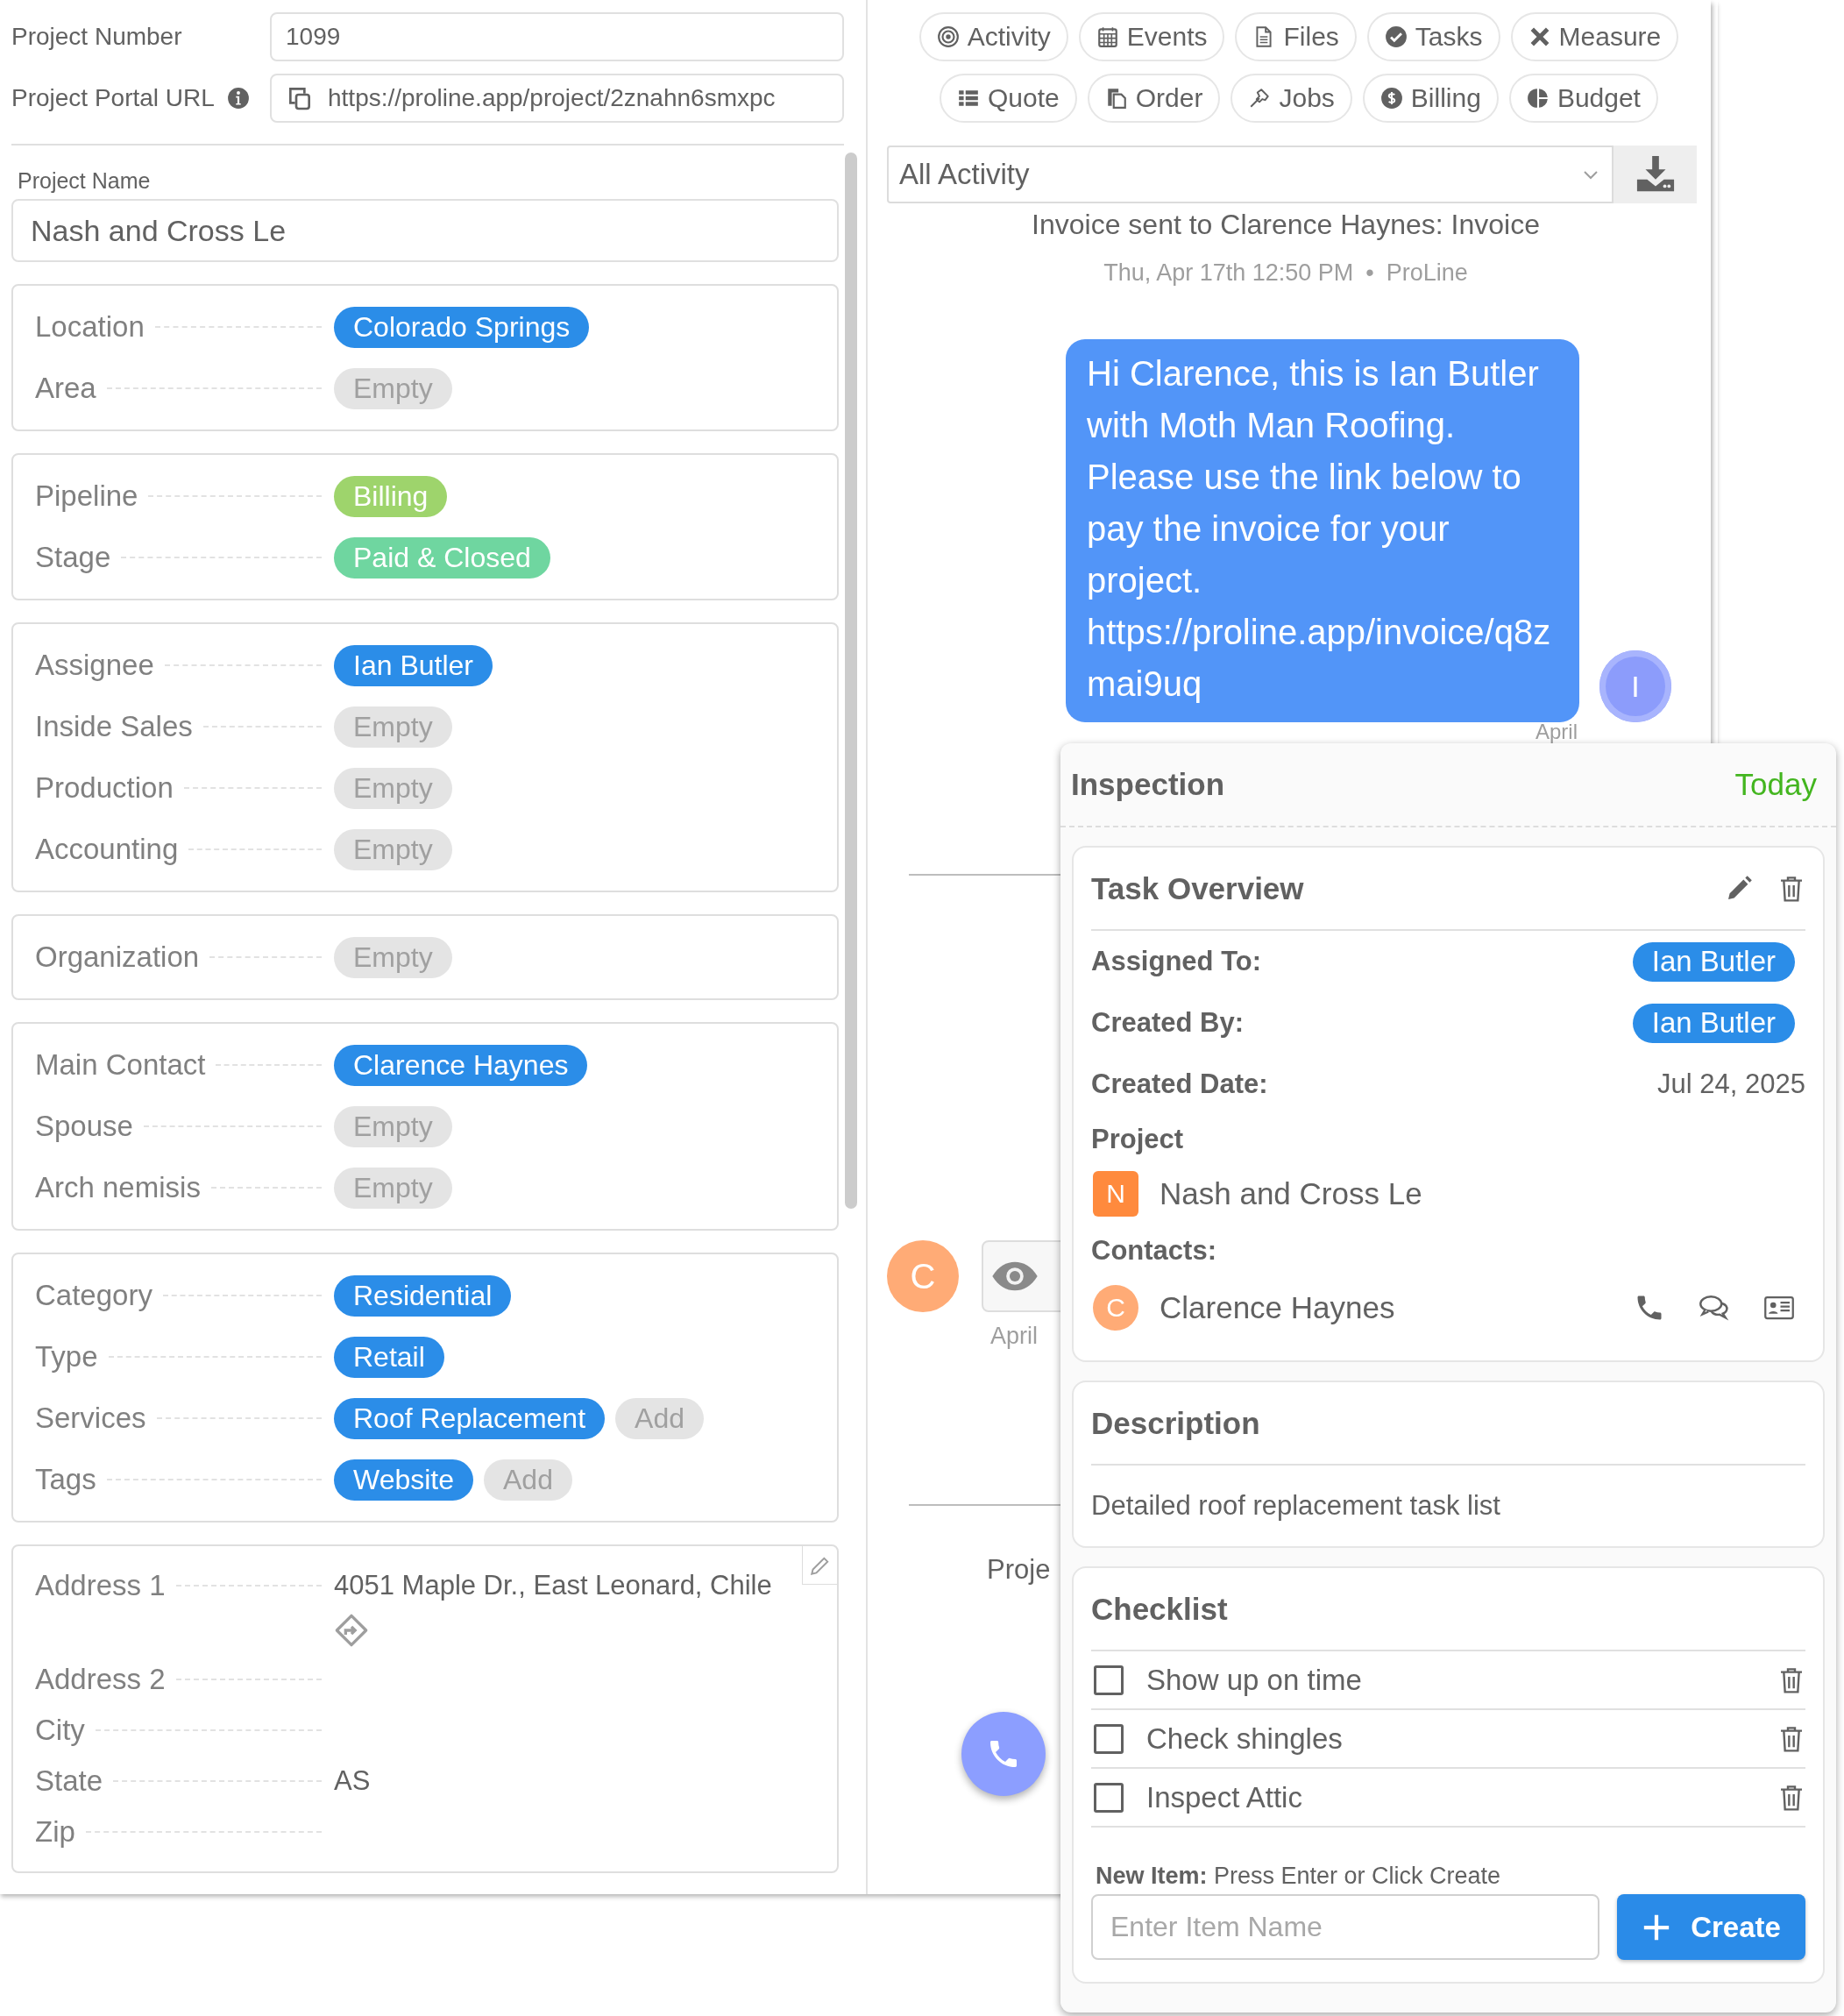 The height and width of the screenshot is (2016, 1844). What do you see at coordinates (1296, 36) in the screenshot?
I see `tab: Files` at bounding box center [1296, 36].